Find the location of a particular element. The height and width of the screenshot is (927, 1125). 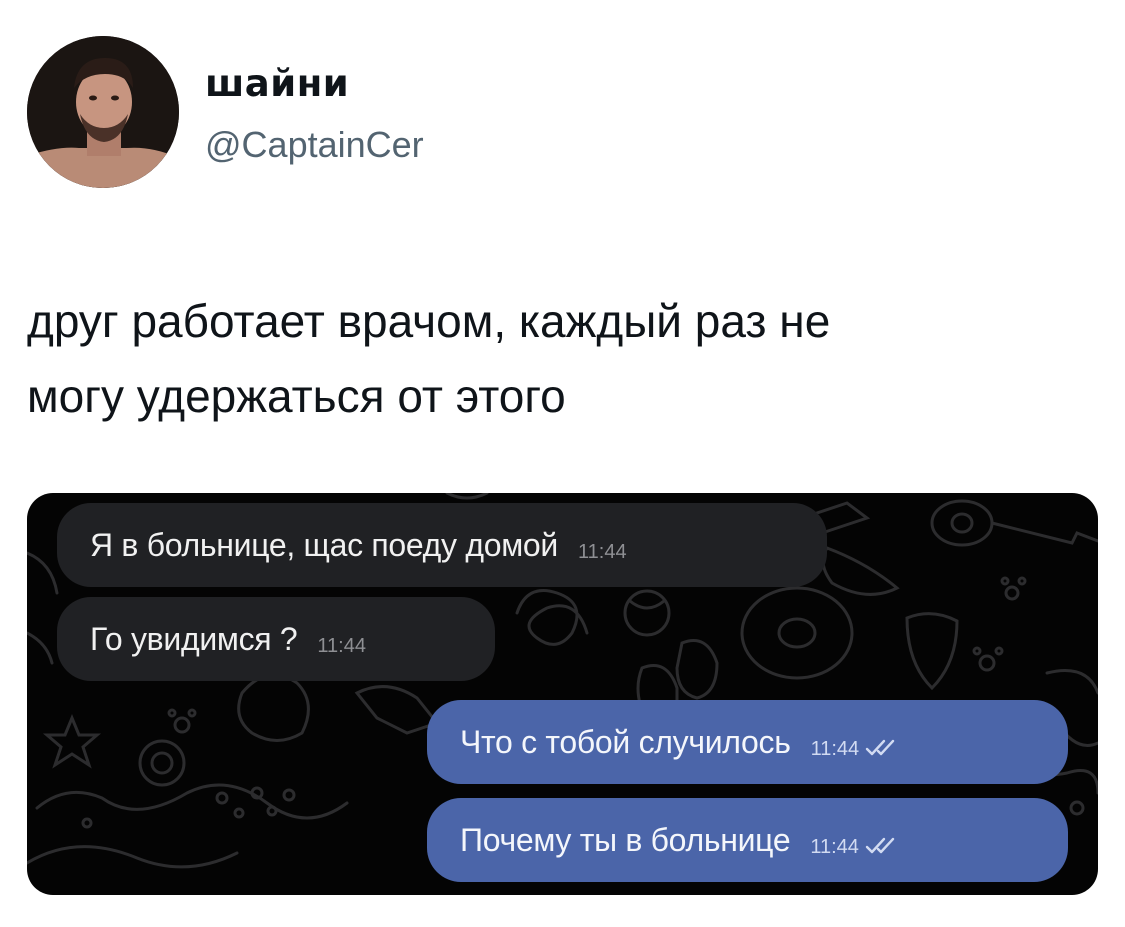

message-text: Почему ты в больнице is located at coordinates (625, 839).